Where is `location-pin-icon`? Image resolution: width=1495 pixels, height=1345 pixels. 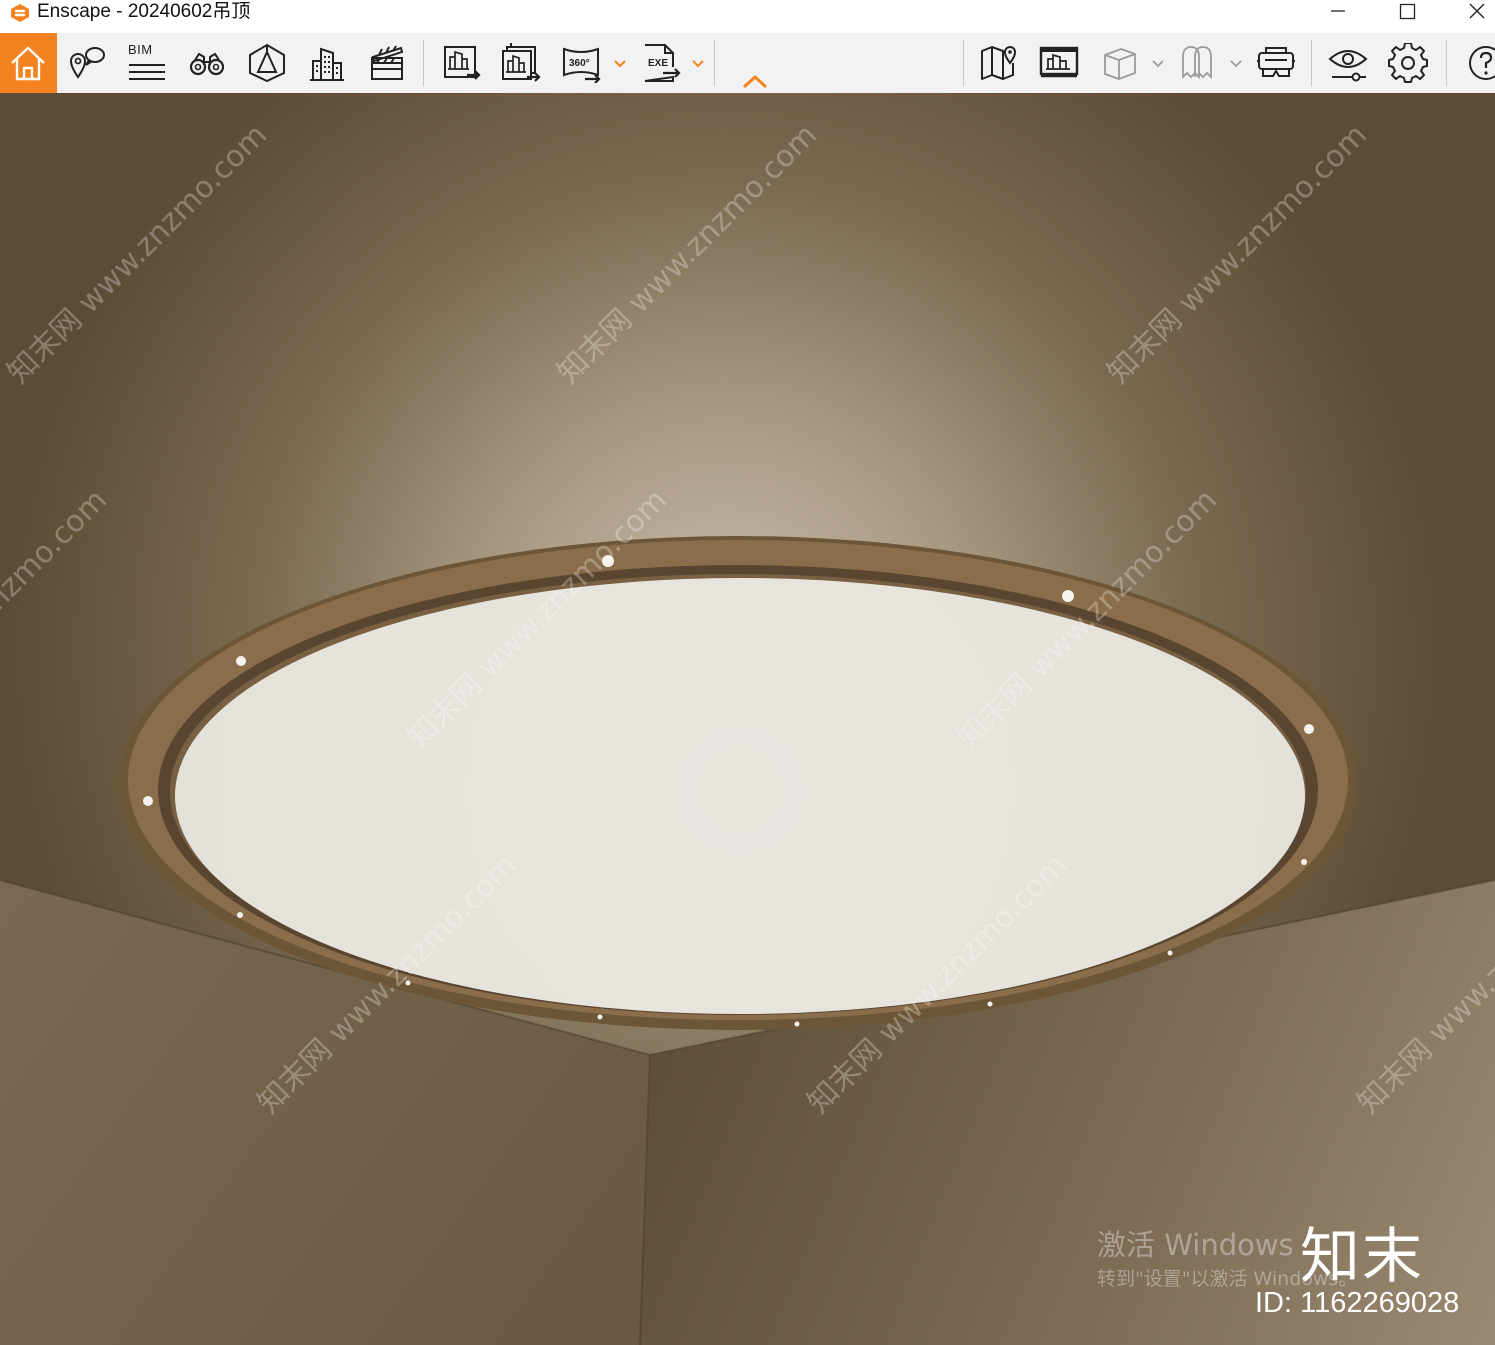
location-pin-icon is located at coordinates (87, 63).